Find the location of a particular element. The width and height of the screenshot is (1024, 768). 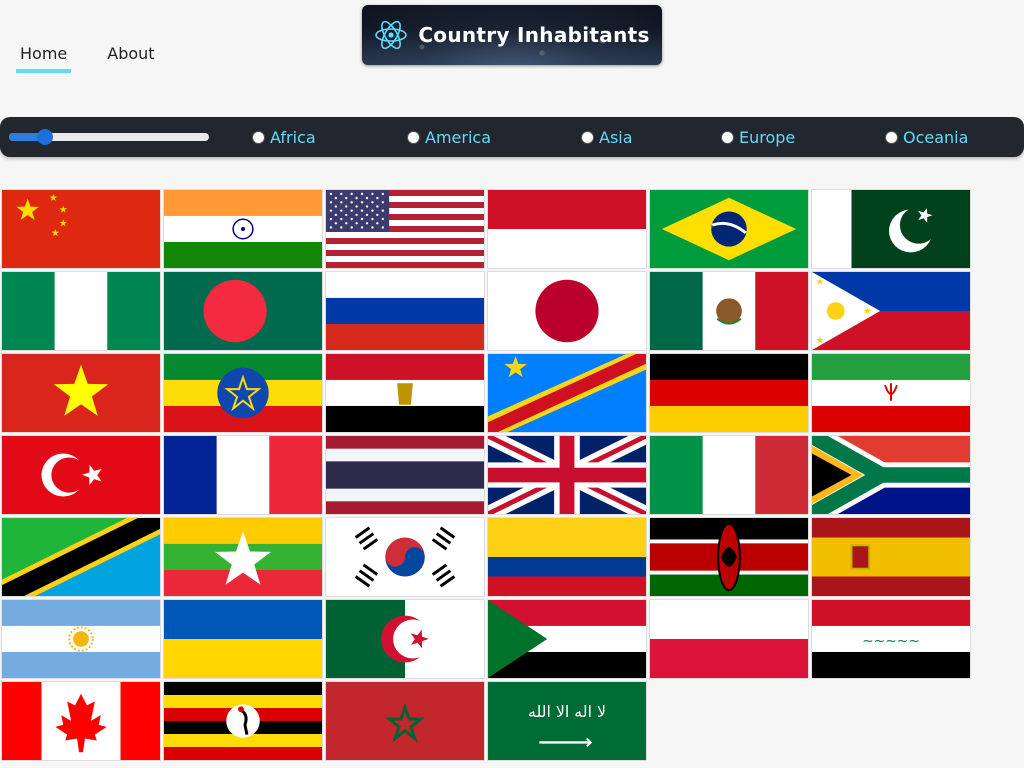

flag-germany is located at coordinates (729, 393).